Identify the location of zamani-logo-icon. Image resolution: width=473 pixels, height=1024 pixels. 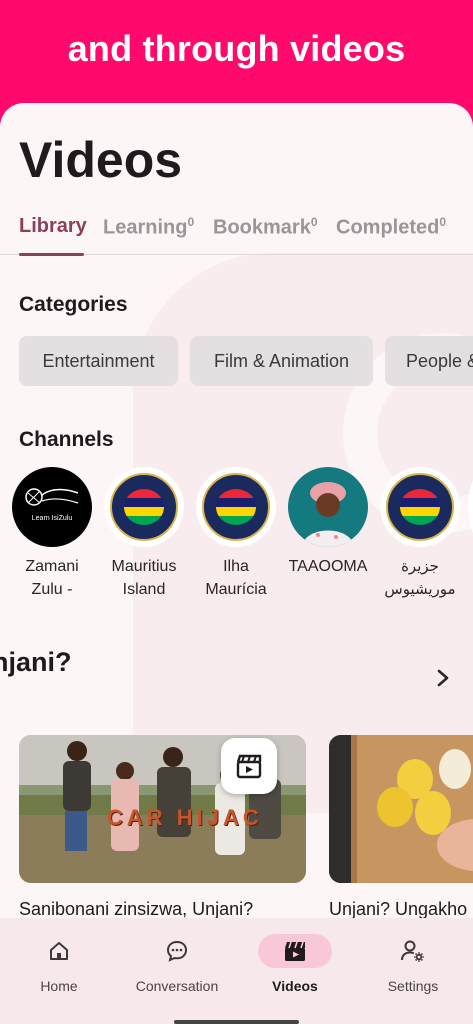
(52, 497).